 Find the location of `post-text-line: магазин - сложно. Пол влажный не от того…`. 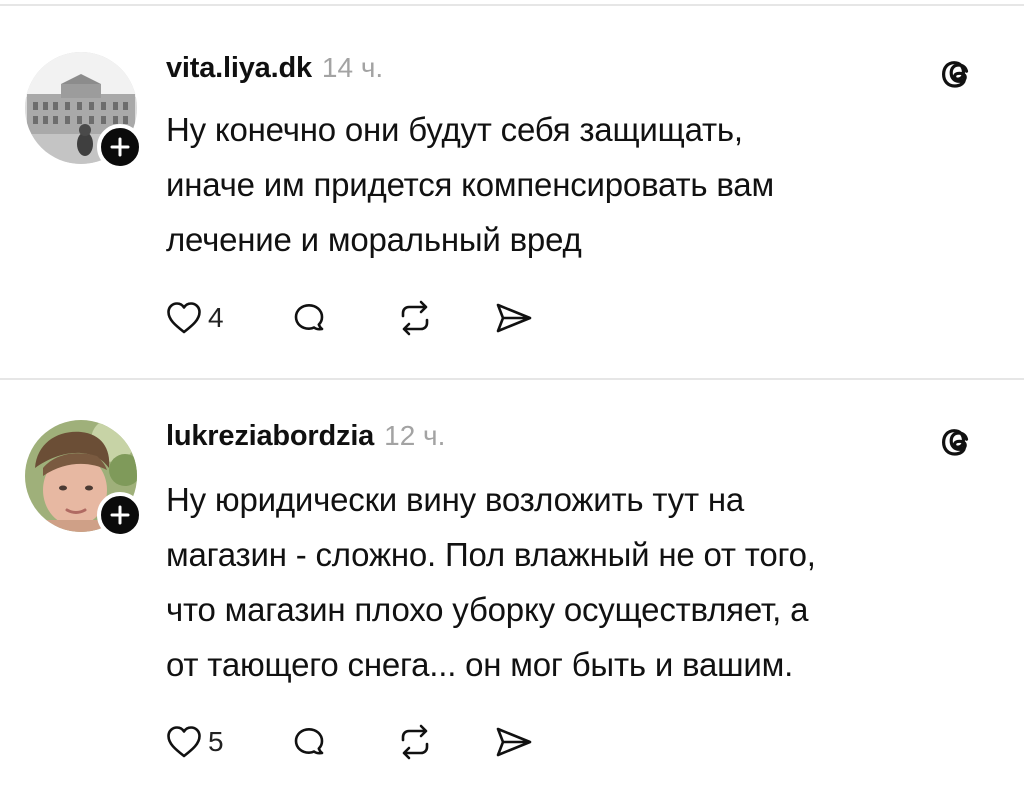

post-text-line: магазин - сложно. Пол влажный не от того… is located at coordinates (491, 554).